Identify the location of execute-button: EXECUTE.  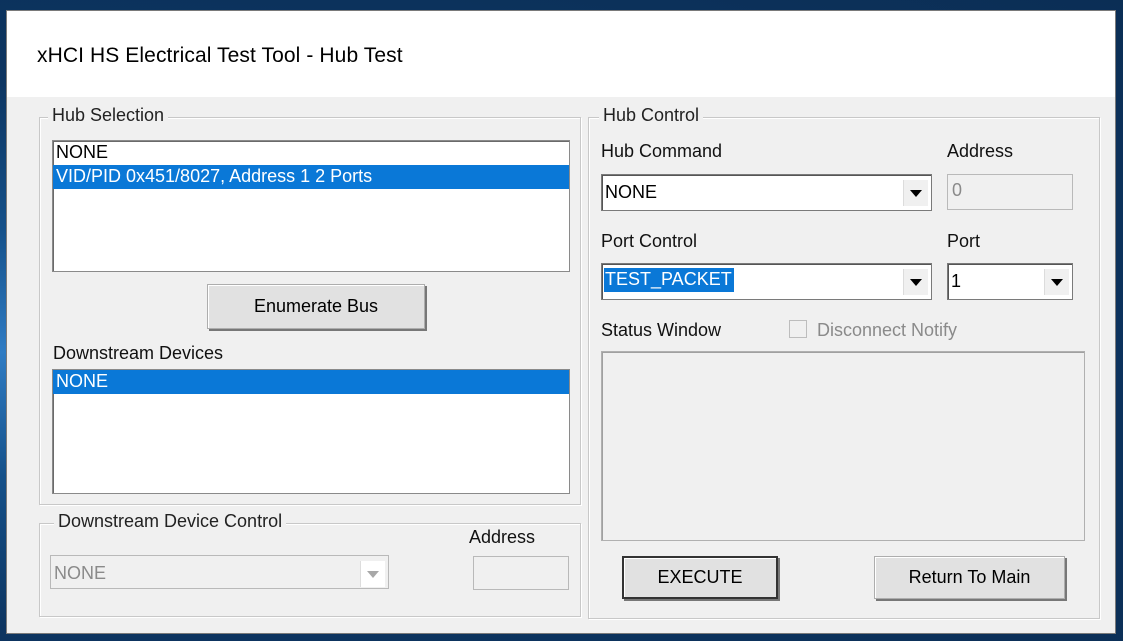
(700, 577).